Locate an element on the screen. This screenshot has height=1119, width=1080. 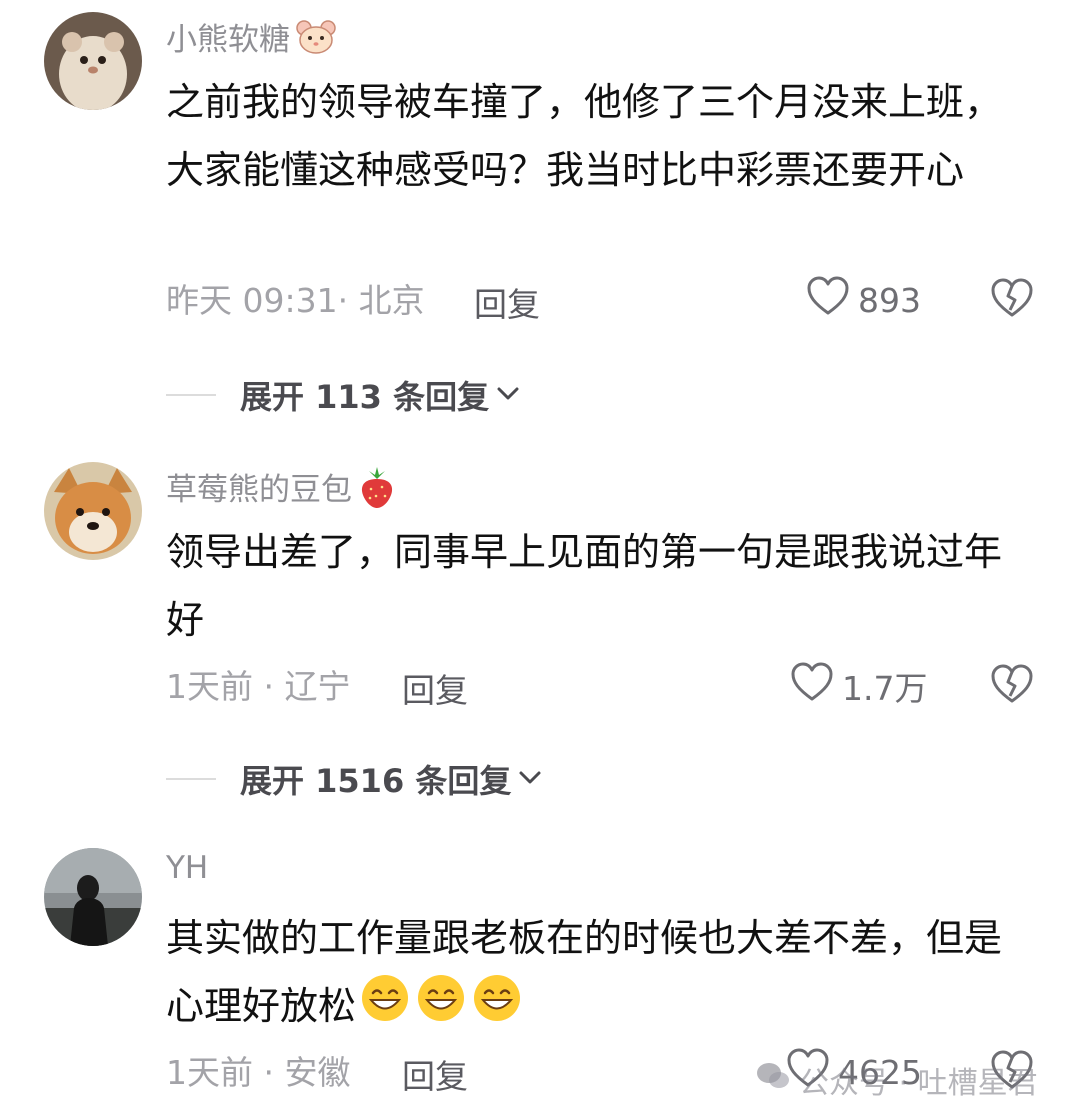
time-location: 昨天 09:31· 北京 is located at coordinates (295, 300).